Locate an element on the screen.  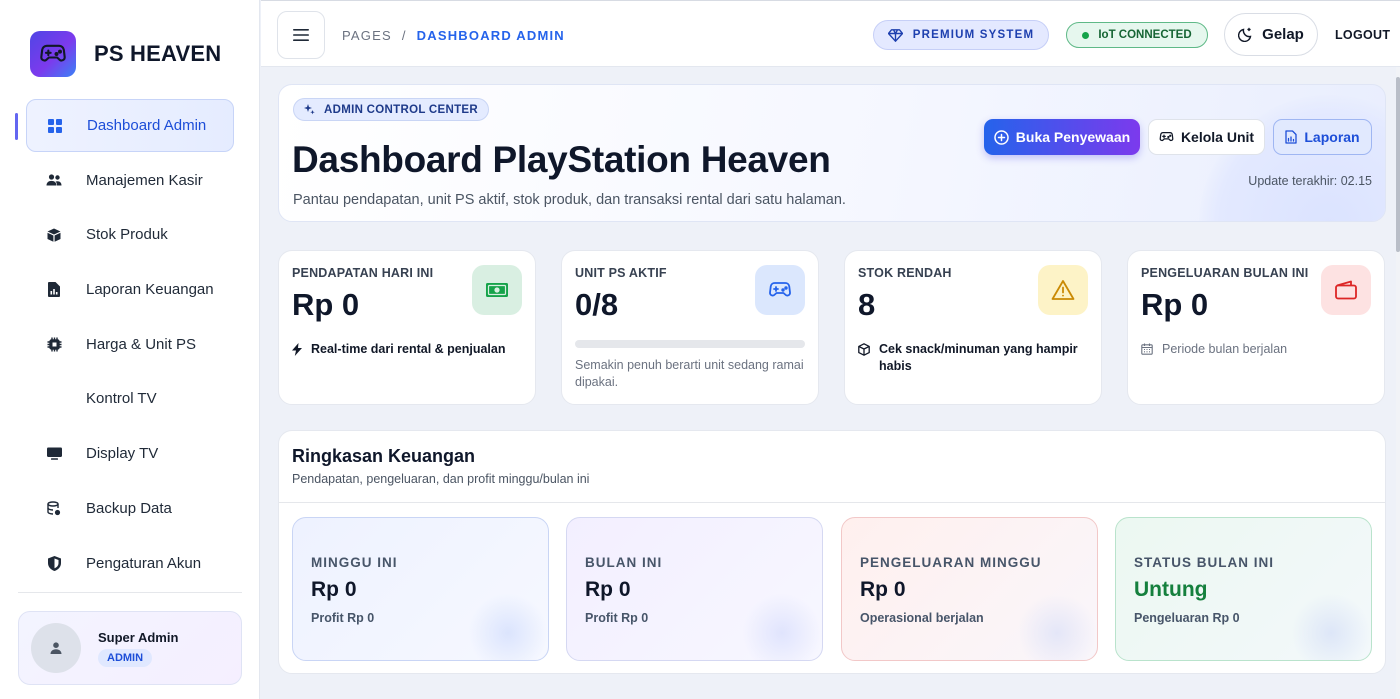
iot-label: IoT CONNECTED is located at coordinates (1145, 35).